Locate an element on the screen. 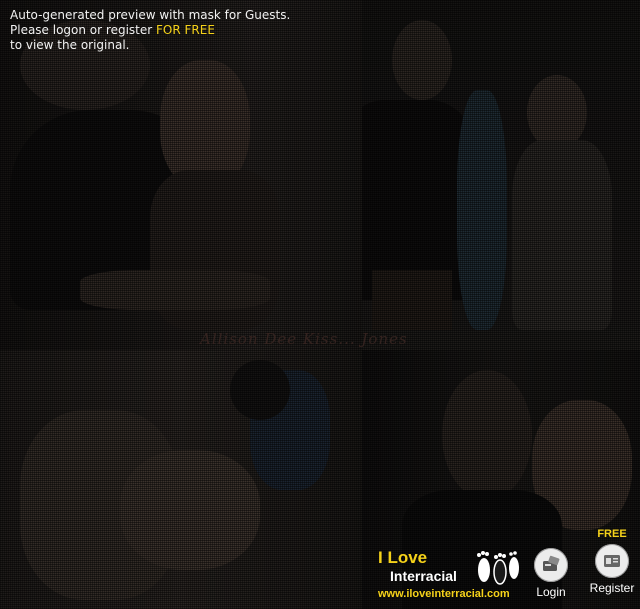 This screenshot has width=640, height=609. register-label: Register is located at coordinates (612, 588).